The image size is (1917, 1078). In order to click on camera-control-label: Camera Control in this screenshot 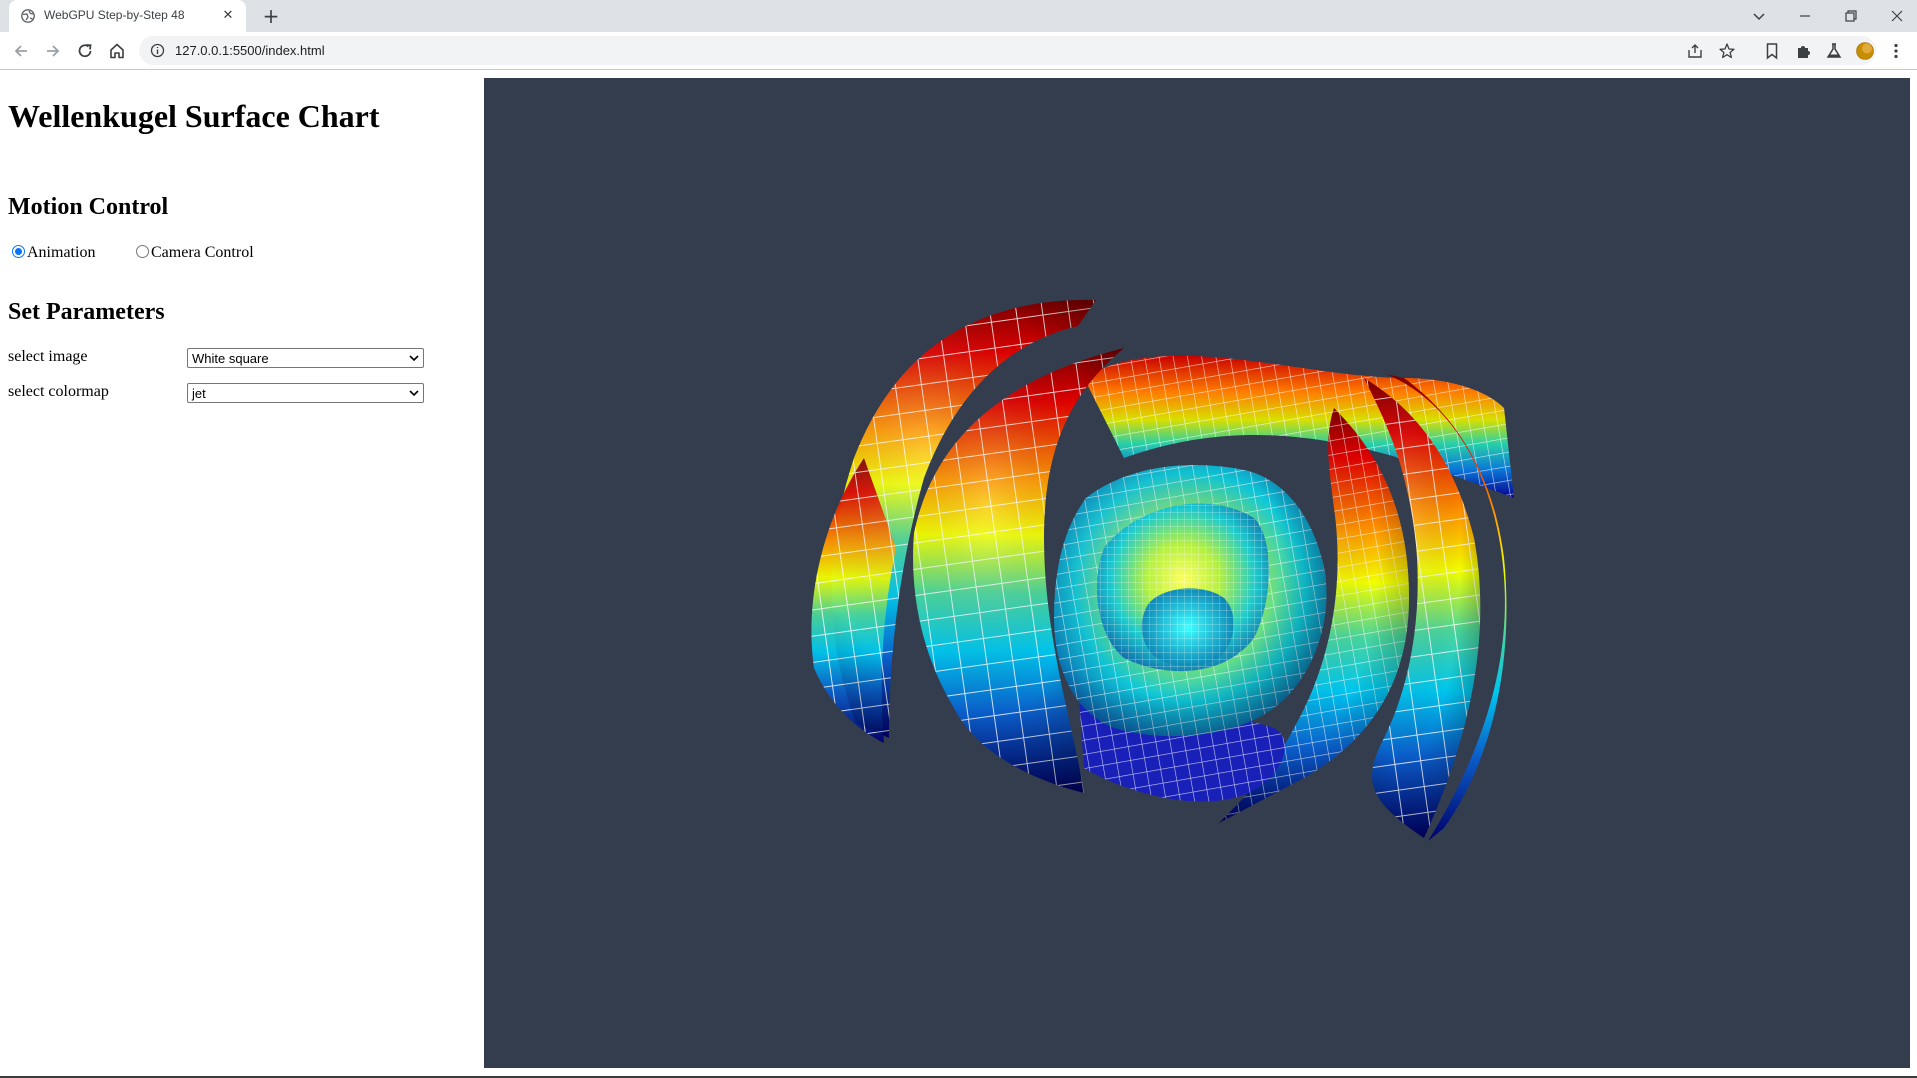, I will do `click(202, 252)`.